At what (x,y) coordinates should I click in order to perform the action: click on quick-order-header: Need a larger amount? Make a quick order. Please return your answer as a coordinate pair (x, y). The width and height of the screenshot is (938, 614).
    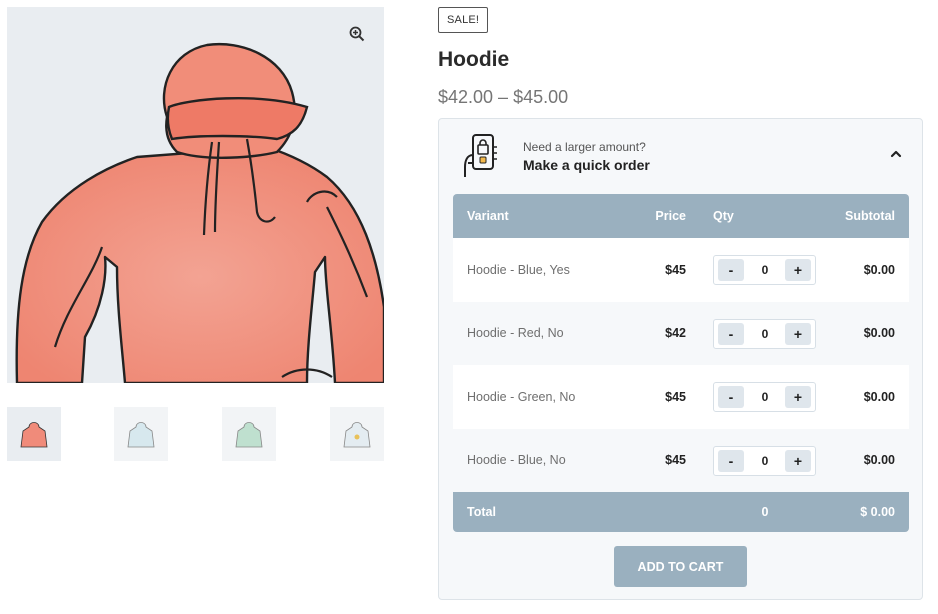
    Looking at the image, I should click on (684, 158).